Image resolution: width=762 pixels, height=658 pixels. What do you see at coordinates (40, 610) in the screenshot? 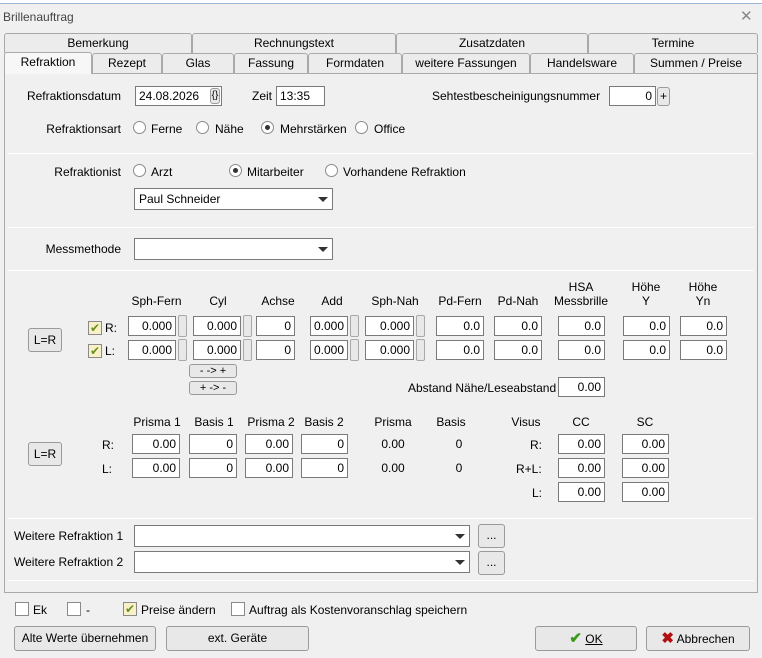
I see `ek-label: Ek` at bounding box center [40, 610].